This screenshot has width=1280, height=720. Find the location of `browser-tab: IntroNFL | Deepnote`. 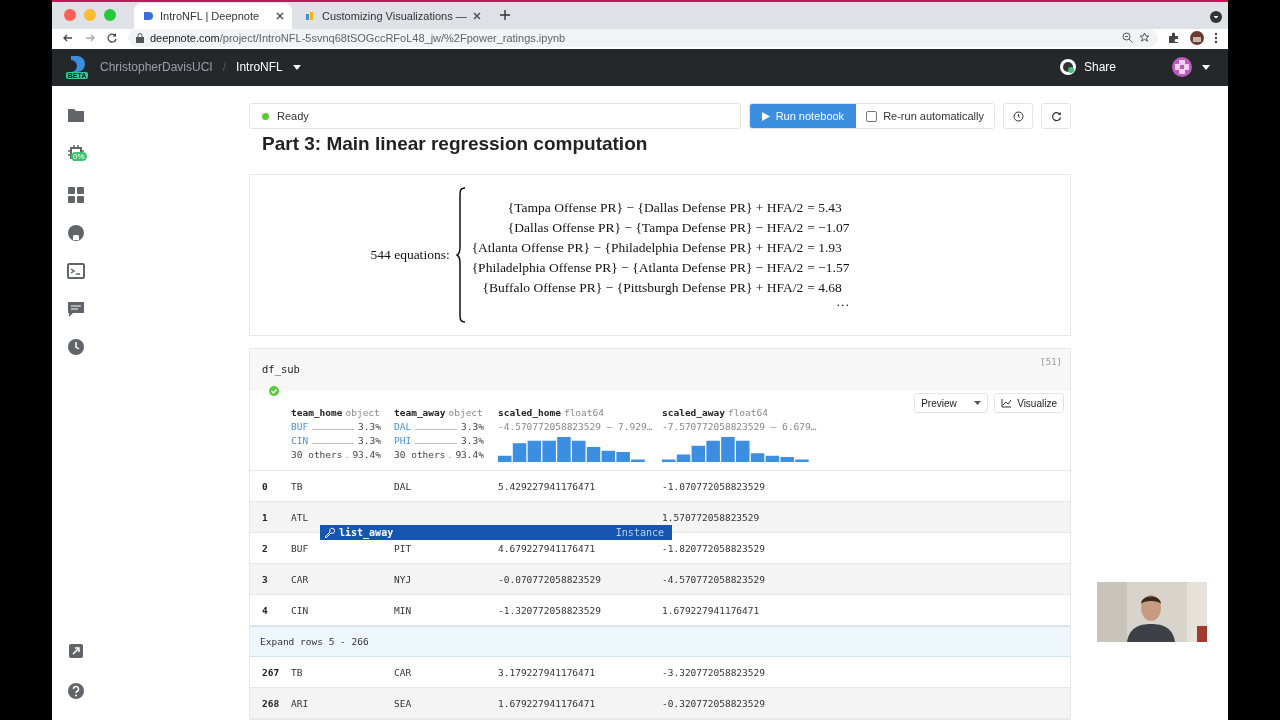

browser-tab: IntroNFL | Deepnote is located at coordinates (213, 15).